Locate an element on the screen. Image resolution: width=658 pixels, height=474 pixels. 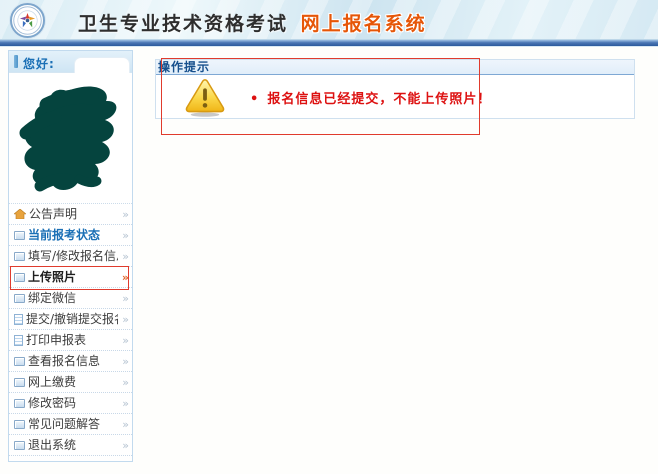
sidebar-item-online-payment: 网上缴费 » is located at coordinates (70, 382).